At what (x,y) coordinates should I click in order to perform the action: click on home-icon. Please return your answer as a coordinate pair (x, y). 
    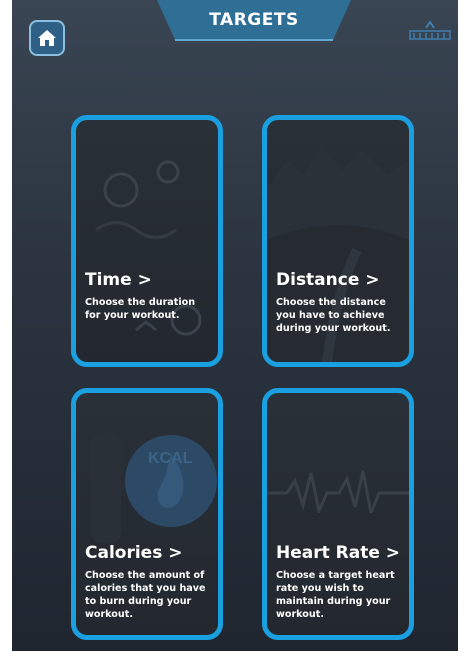
    Looking at the image, I should click on (47, 38).